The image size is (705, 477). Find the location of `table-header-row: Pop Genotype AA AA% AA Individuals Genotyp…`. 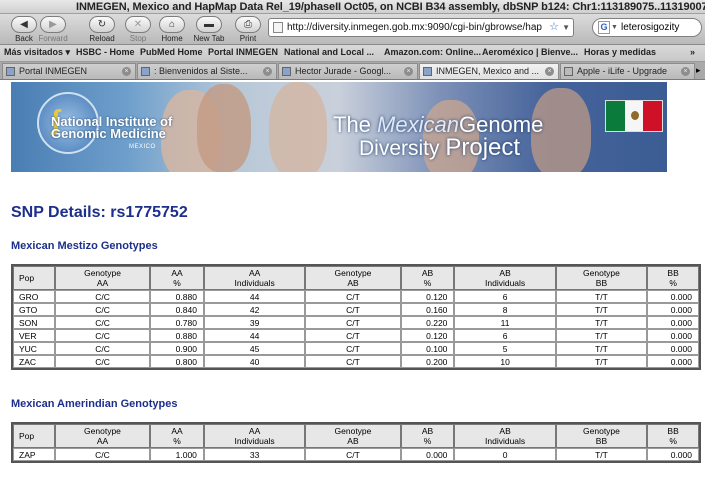

table-header-row: Pop Genotype AA AA% AA Individuals Genotyp… is located at coordinates (356, 278).